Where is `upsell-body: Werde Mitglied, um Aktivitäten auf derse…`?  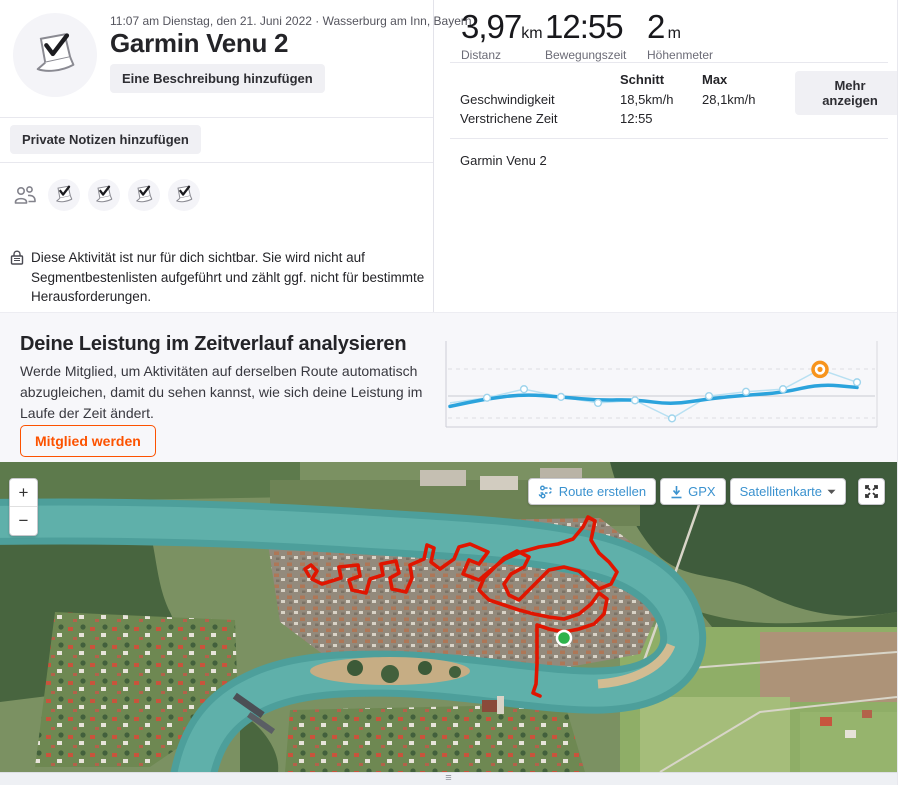 upsell-body: Werde Mitglied, um Aktivitäten auf derse… is located at coordinates (221, 392).